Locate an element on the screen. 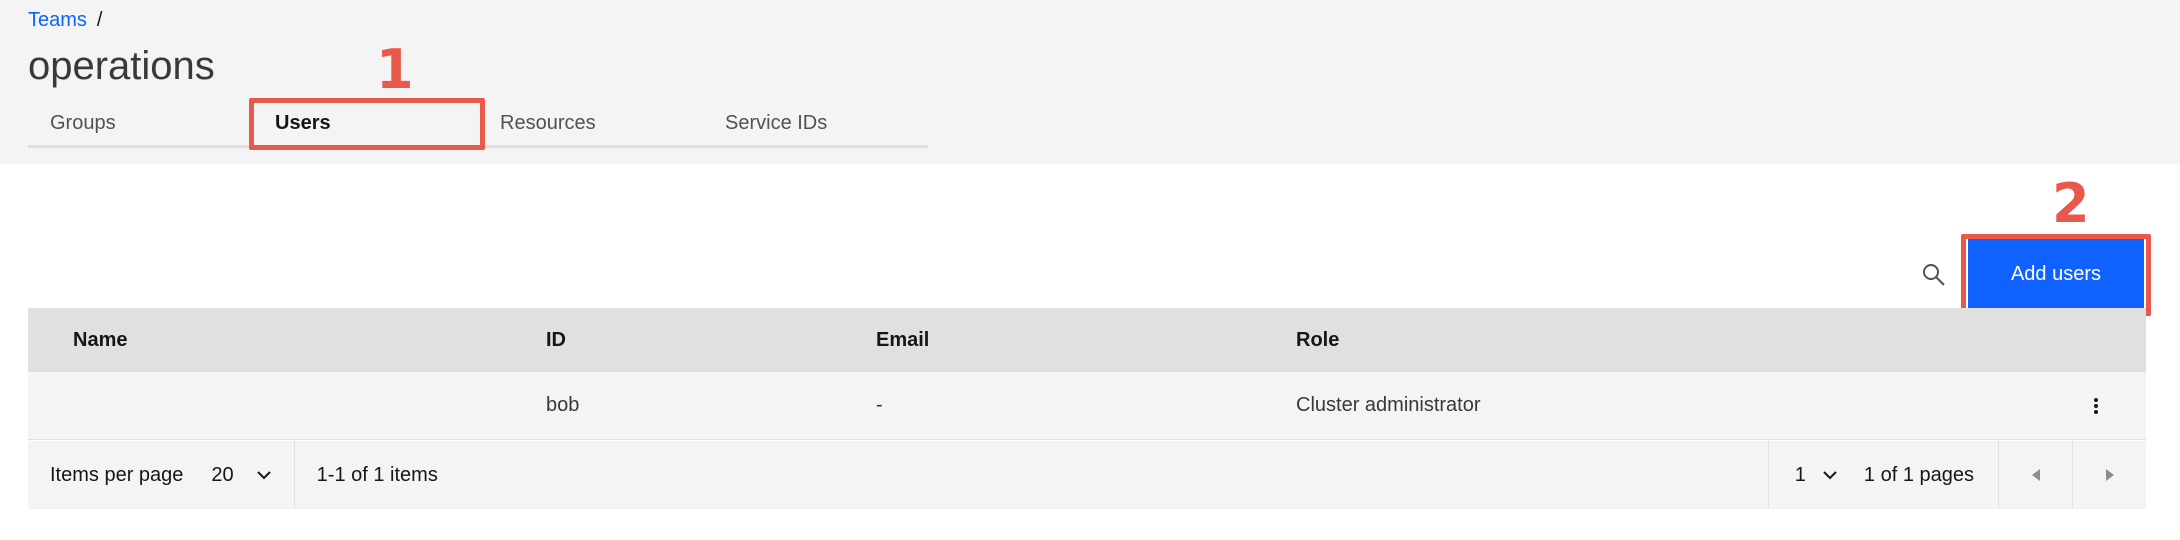 The height and width of the screenshot is (540, 2180). page-select-value: 1 is located at coordinates (1800, 474).